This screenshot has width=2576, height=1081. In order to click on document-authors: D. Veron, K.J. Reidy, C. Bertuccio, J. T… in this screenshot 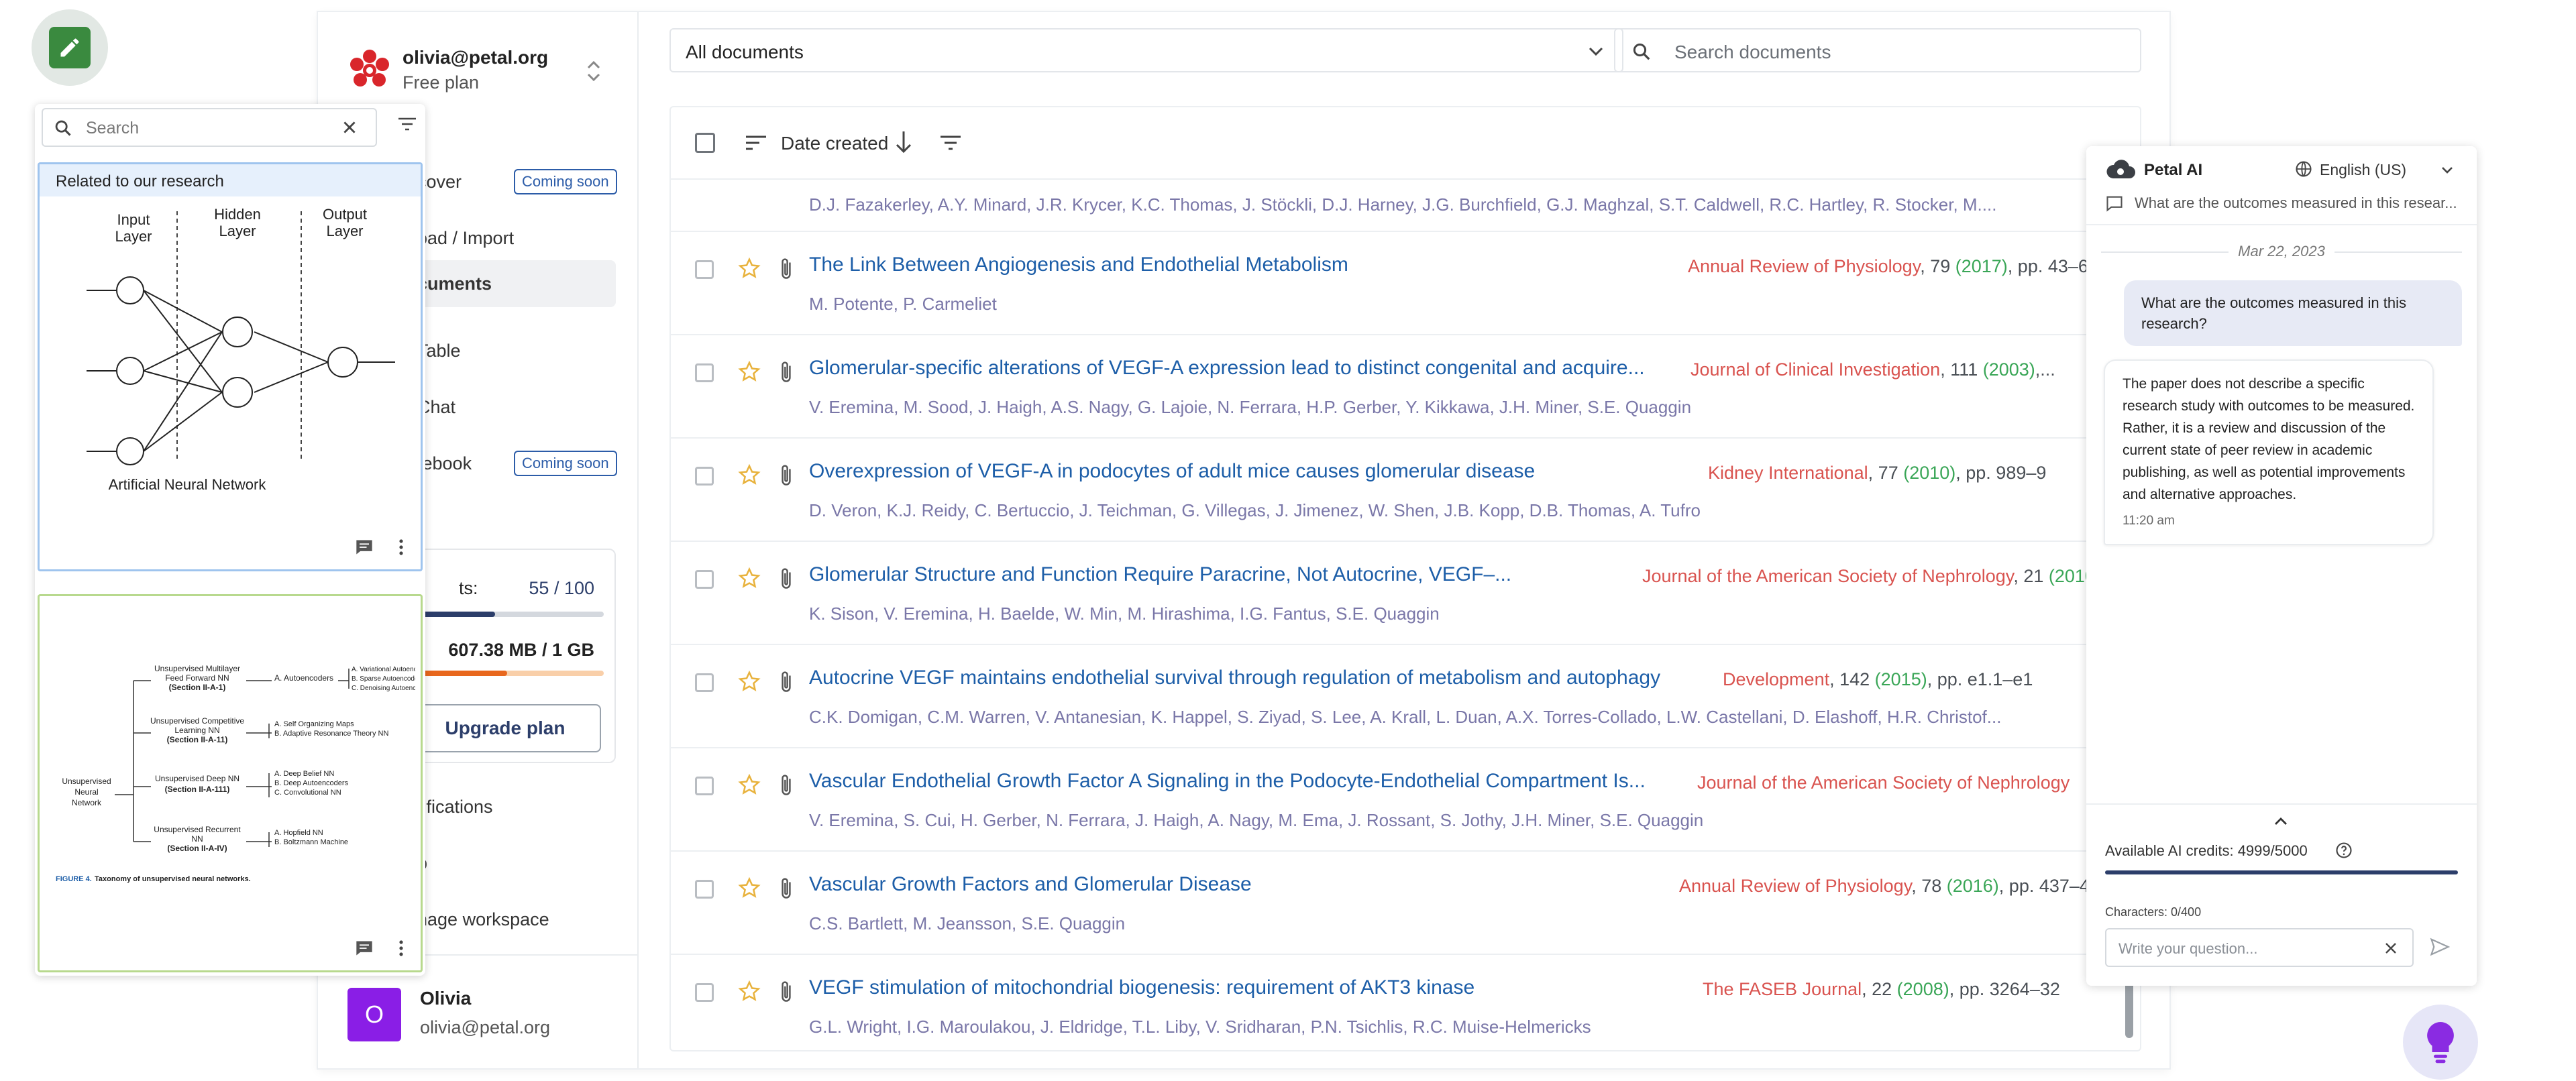, I will do `click(1255, 510)`.